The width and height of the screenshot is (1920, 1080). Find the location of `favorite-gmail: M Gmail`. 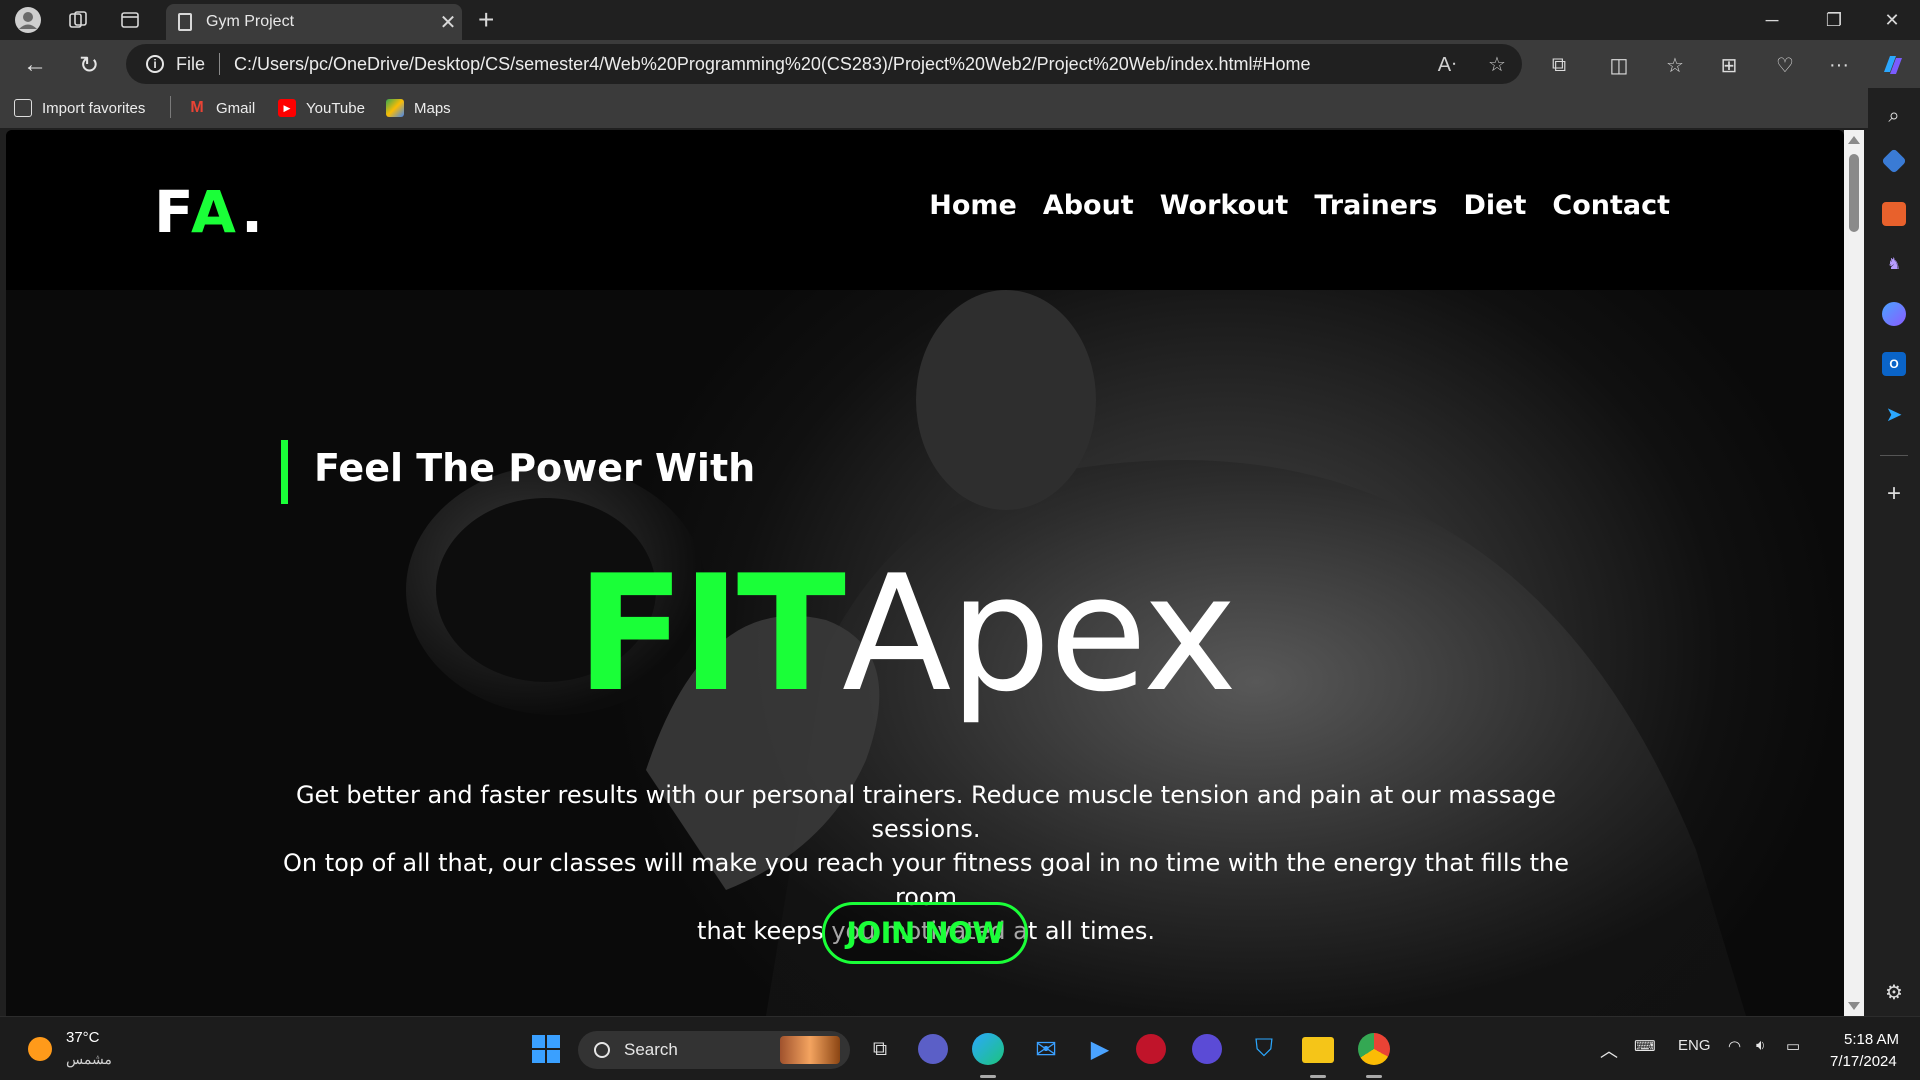

favorite-gmail: M Gmail is located at coordinates (221, 108).